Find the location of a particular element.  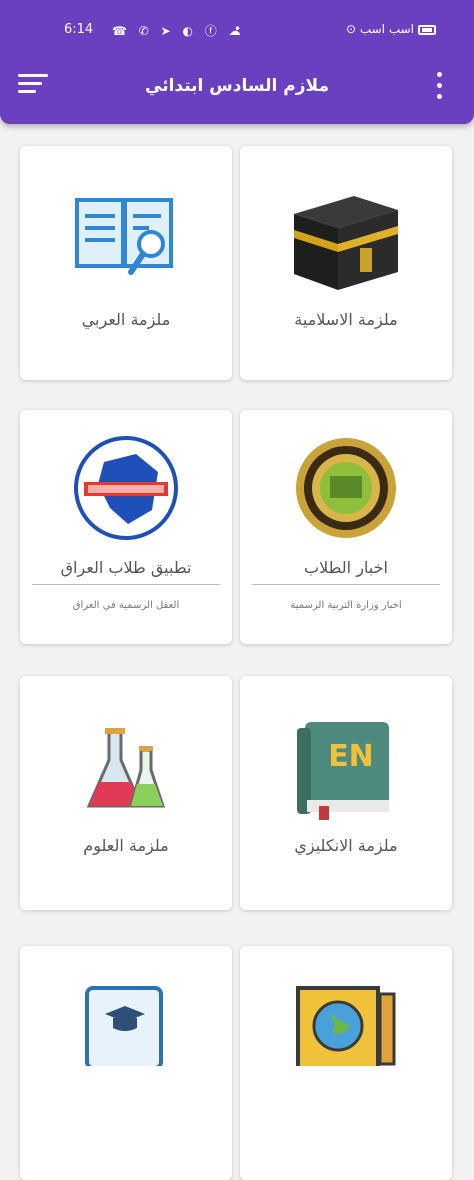

card-arabic: ملزمة العربي is located at coordinates (126, 263).